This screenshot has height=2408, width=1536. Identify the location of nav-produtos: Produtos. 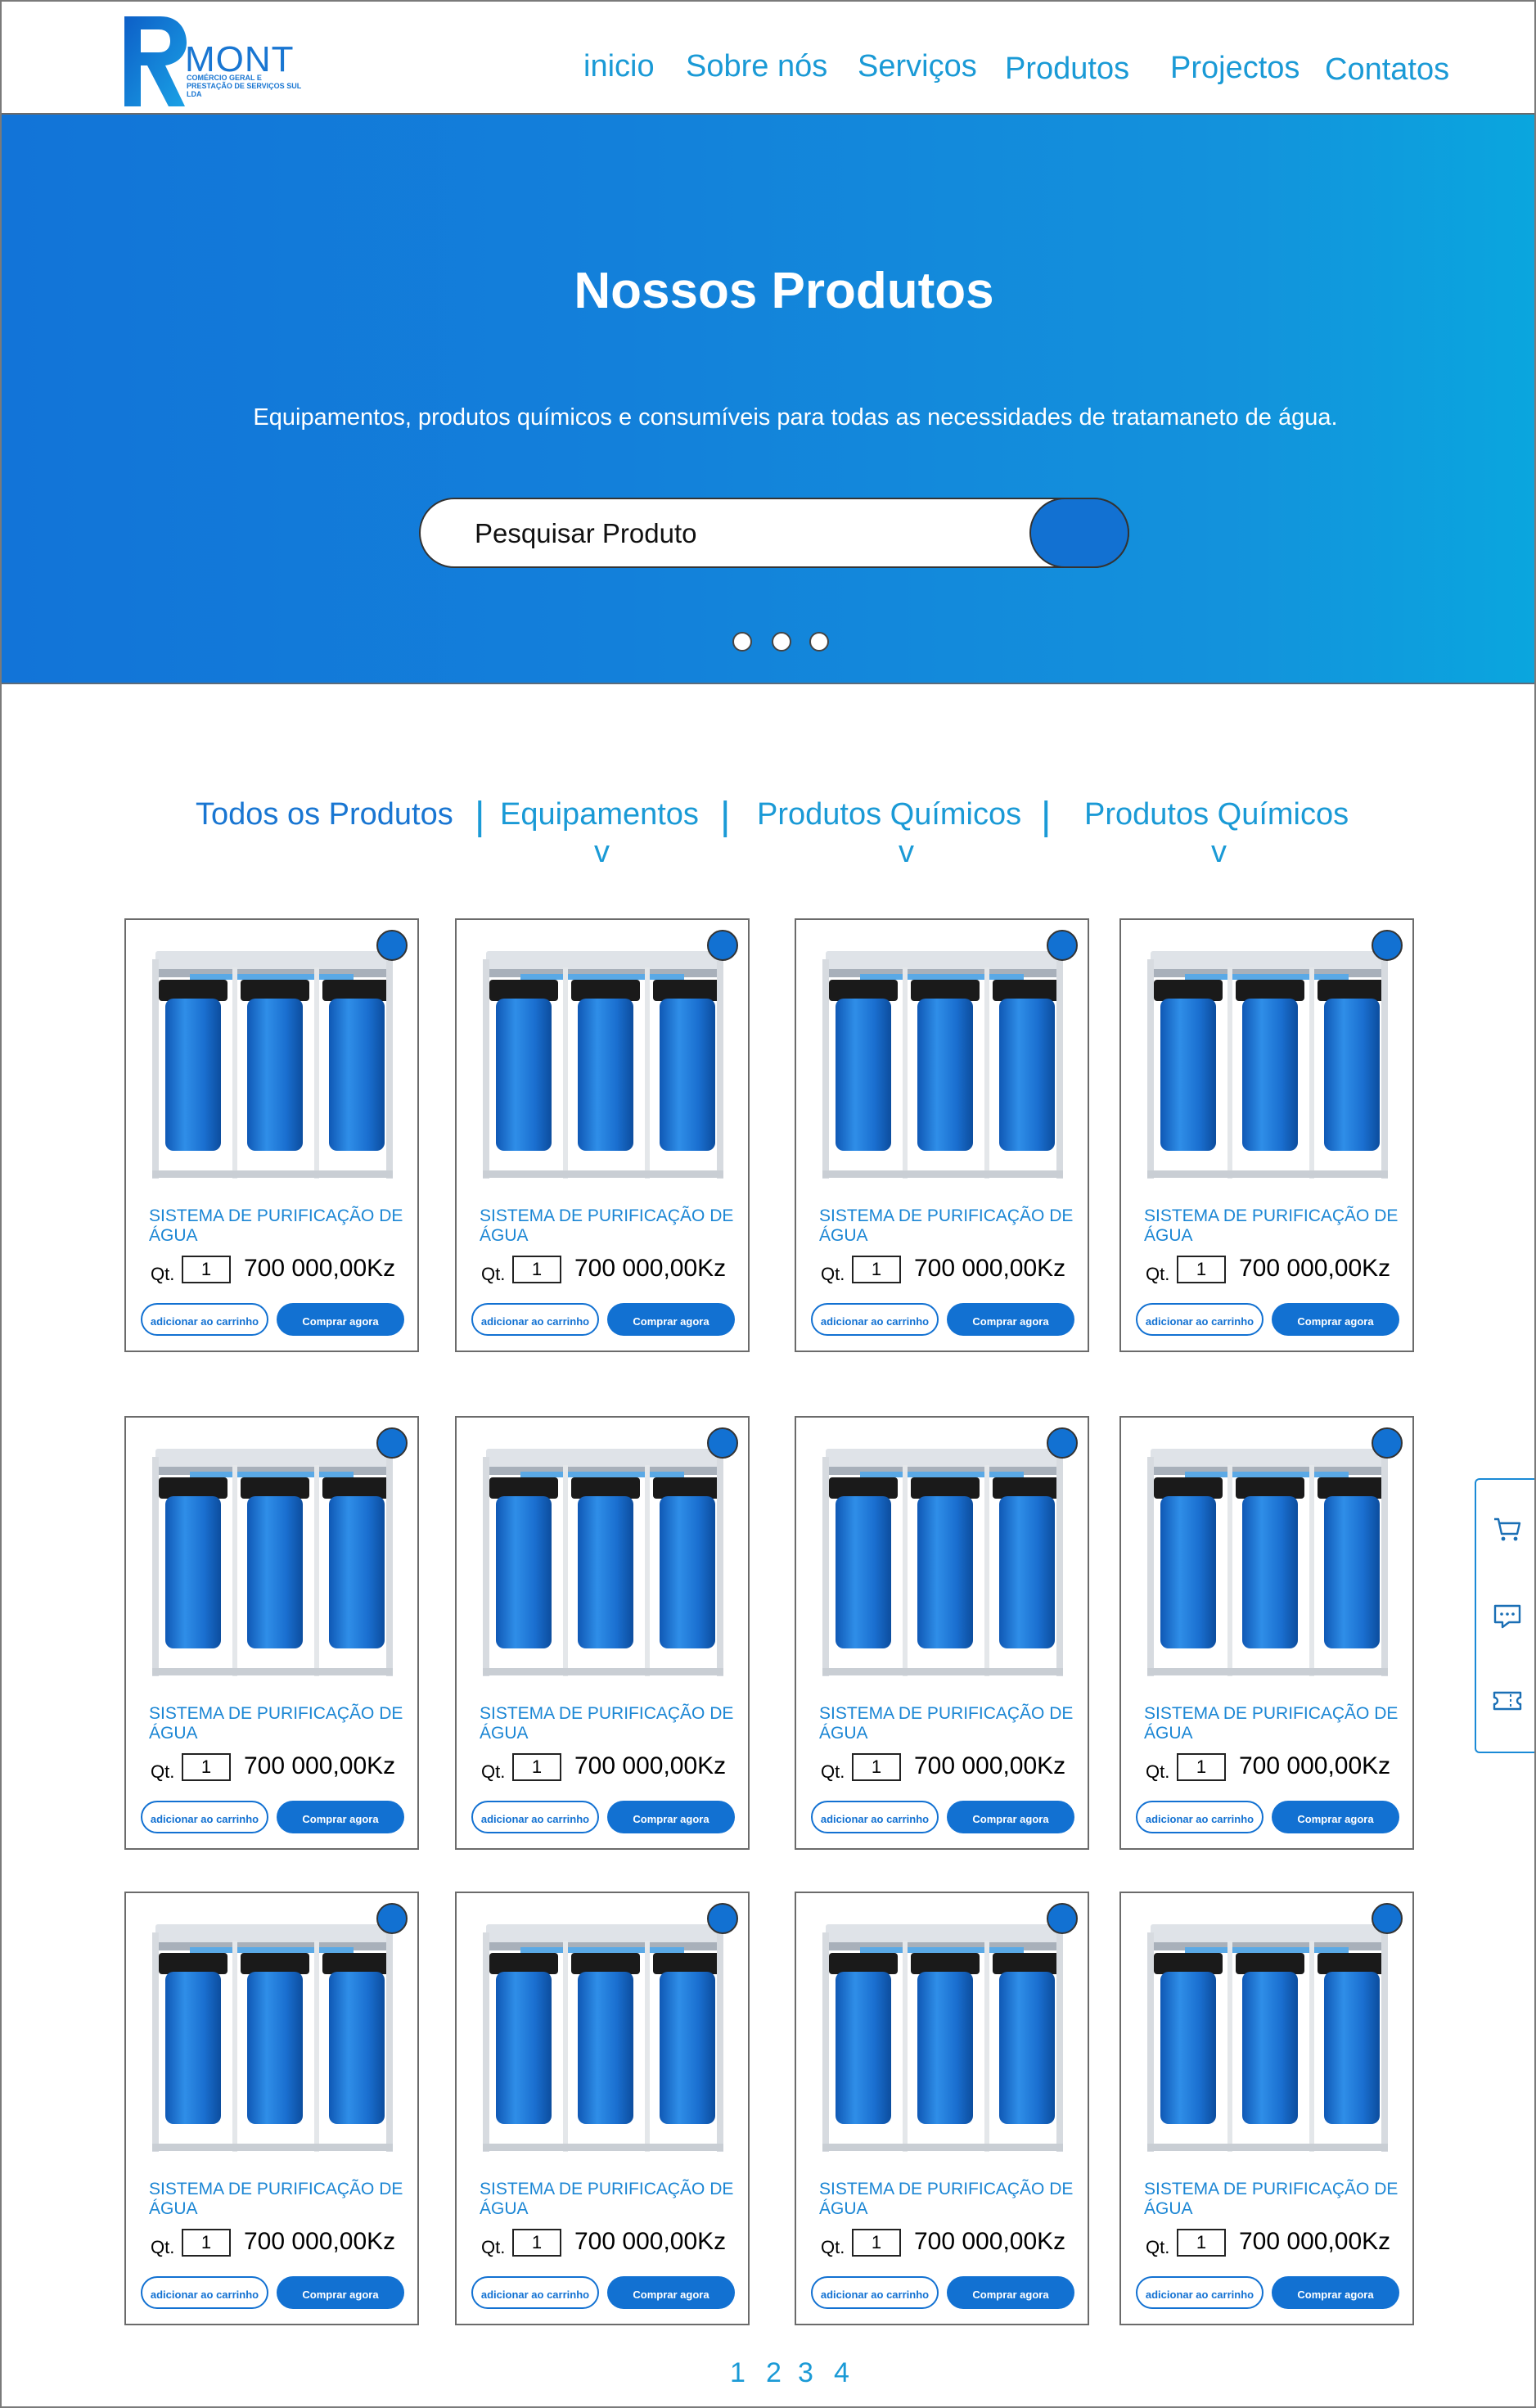
(1067, 70).